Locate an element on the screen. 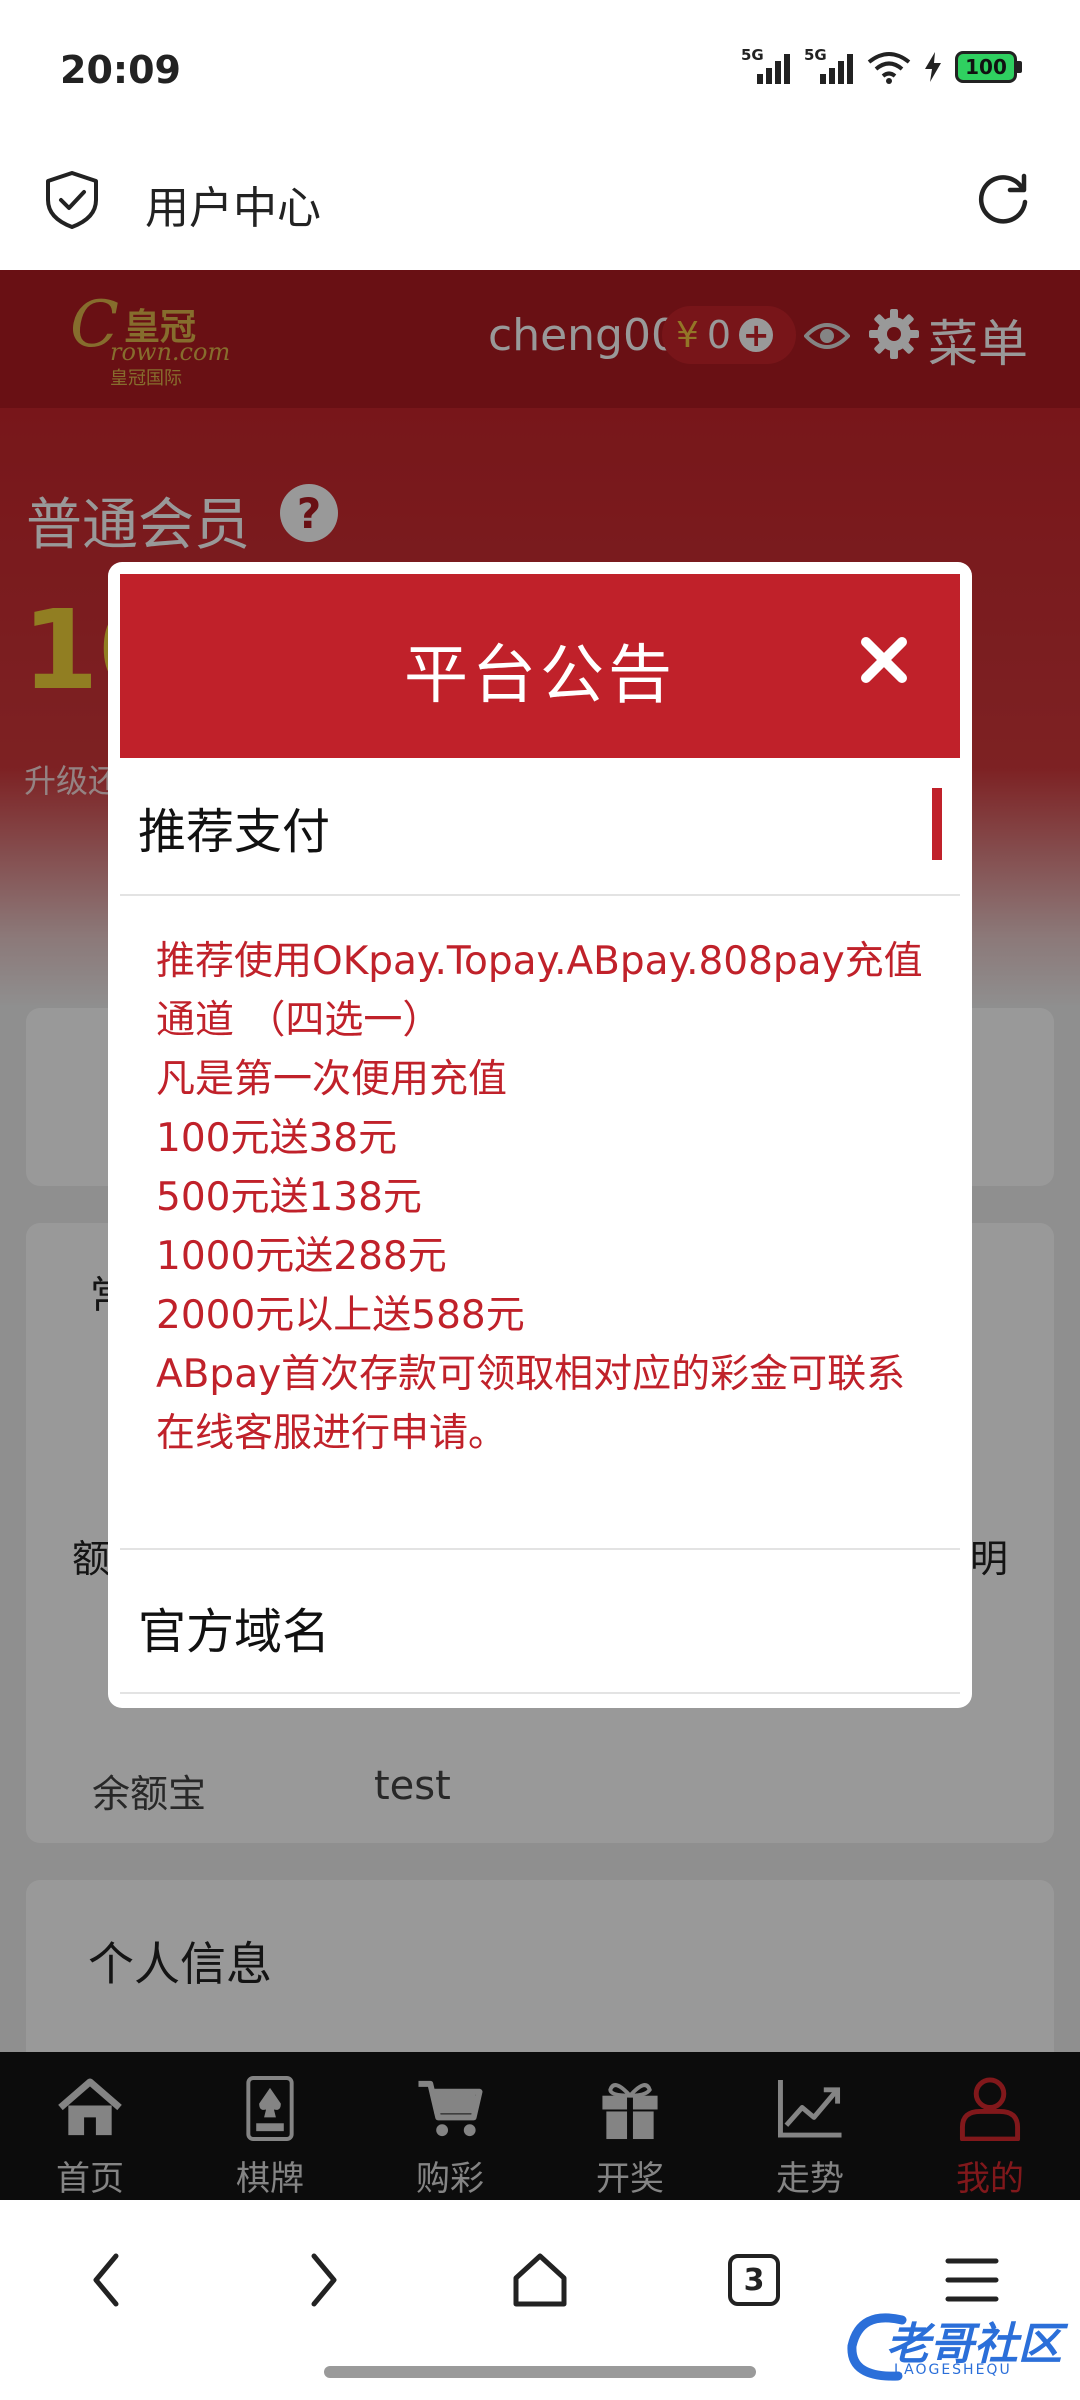 The height and width of the screenshot is (2400, 1080). signal-icon: 5G is located at coordinates (765, 65).